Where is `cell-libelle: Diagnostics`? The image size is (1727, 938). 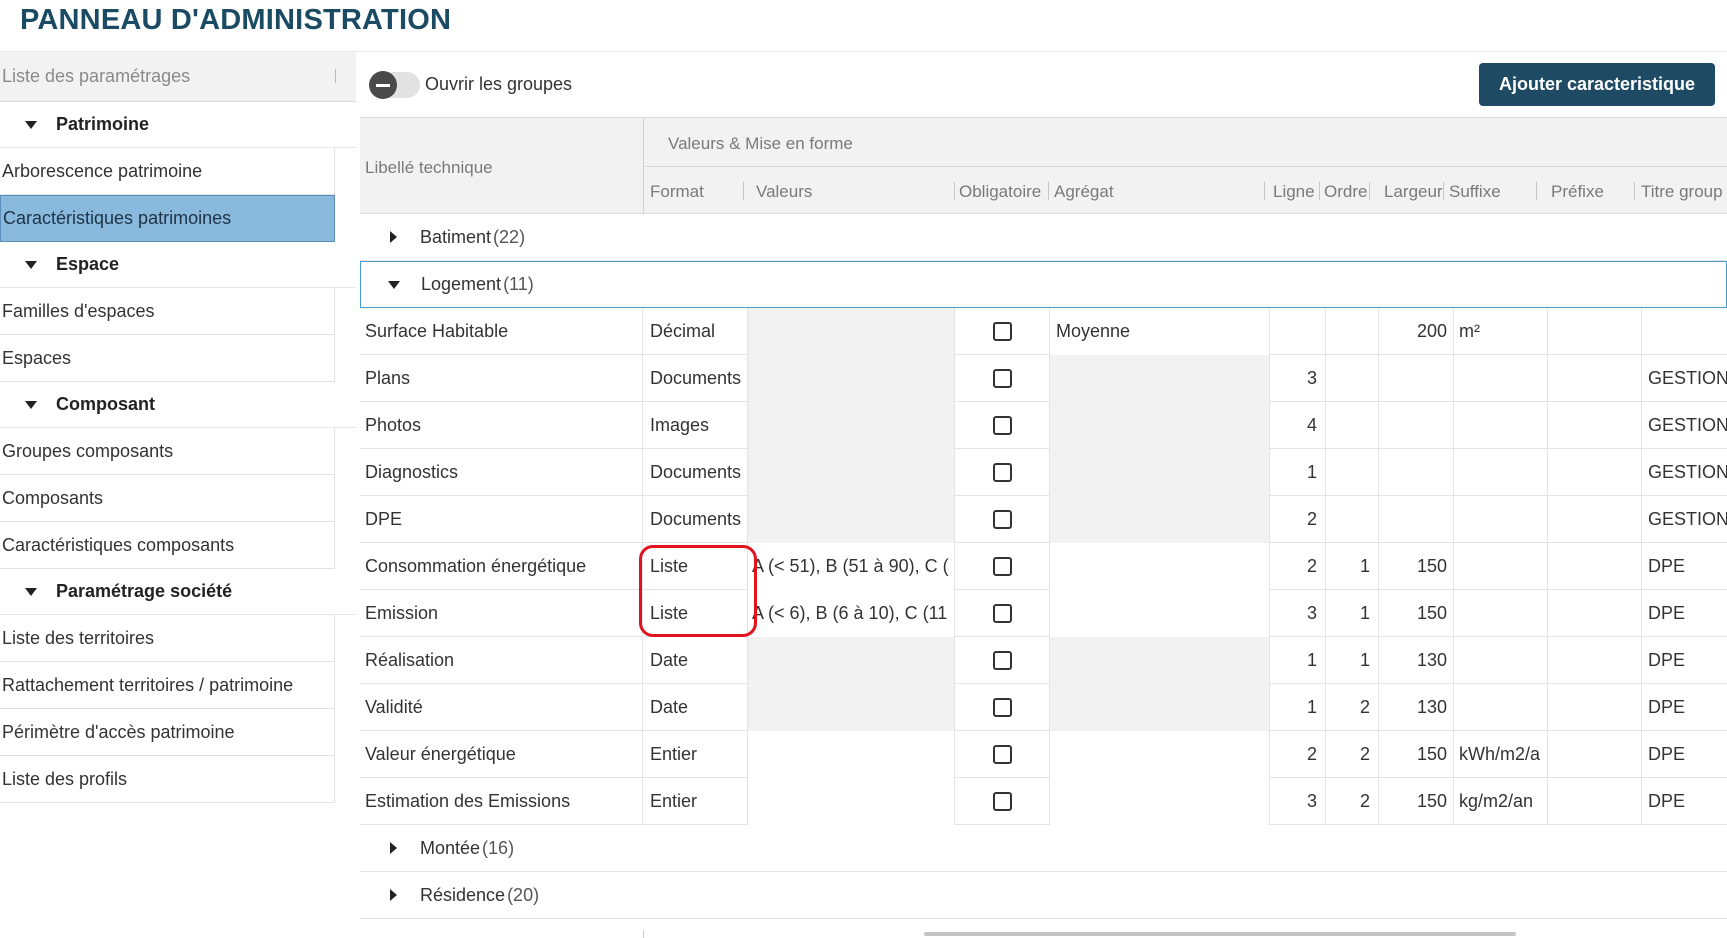
cell-libelle: Diagnostics is located at coordinates (501, 472).